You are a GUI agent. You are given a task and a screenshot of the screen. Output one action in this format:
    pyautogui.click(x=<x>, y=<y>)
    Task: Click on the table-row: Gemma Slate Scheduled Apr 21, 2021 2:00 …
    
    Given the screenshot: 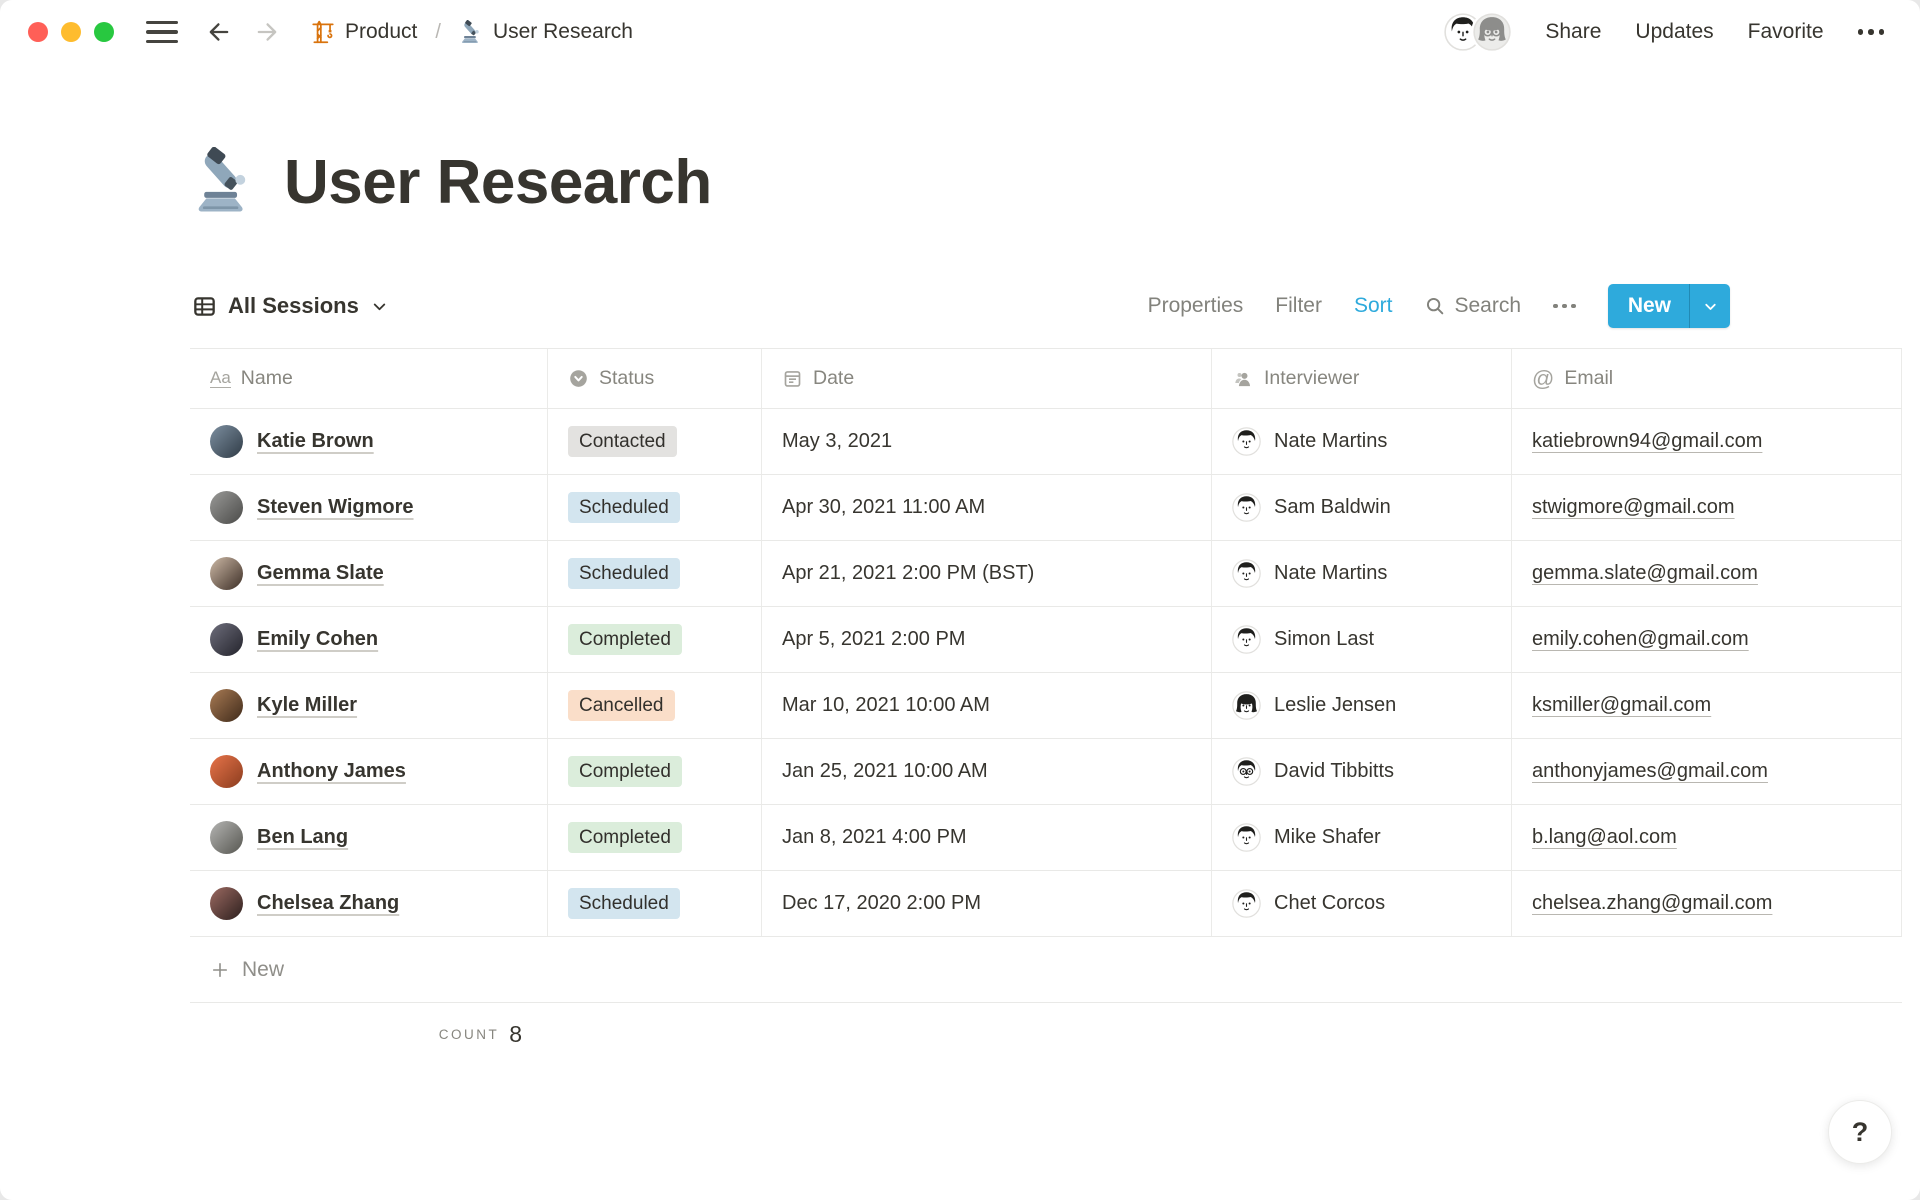 What is the action you would take?
    pyautogui.click(x=1046, y=574)
    